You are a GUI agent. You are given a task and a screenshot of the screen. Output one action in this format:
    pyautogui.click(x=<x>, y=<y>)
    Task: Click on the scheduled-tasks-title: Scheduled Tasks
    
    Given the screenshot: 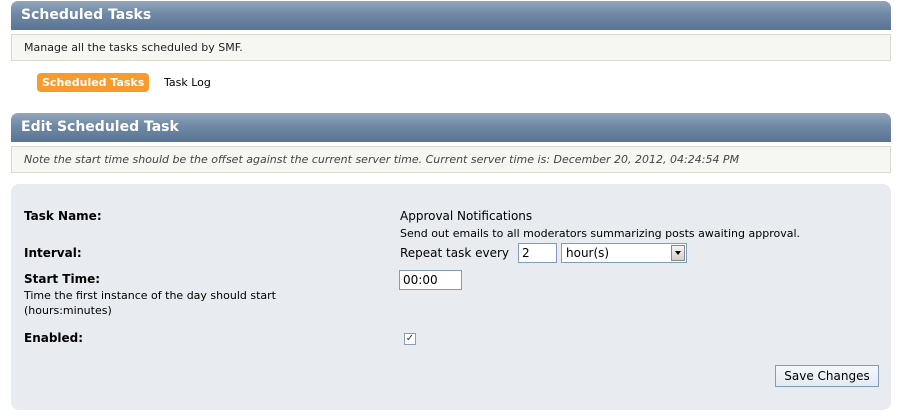 What is the action you would take?
    pyautogui.click(x=86, y=15)
    